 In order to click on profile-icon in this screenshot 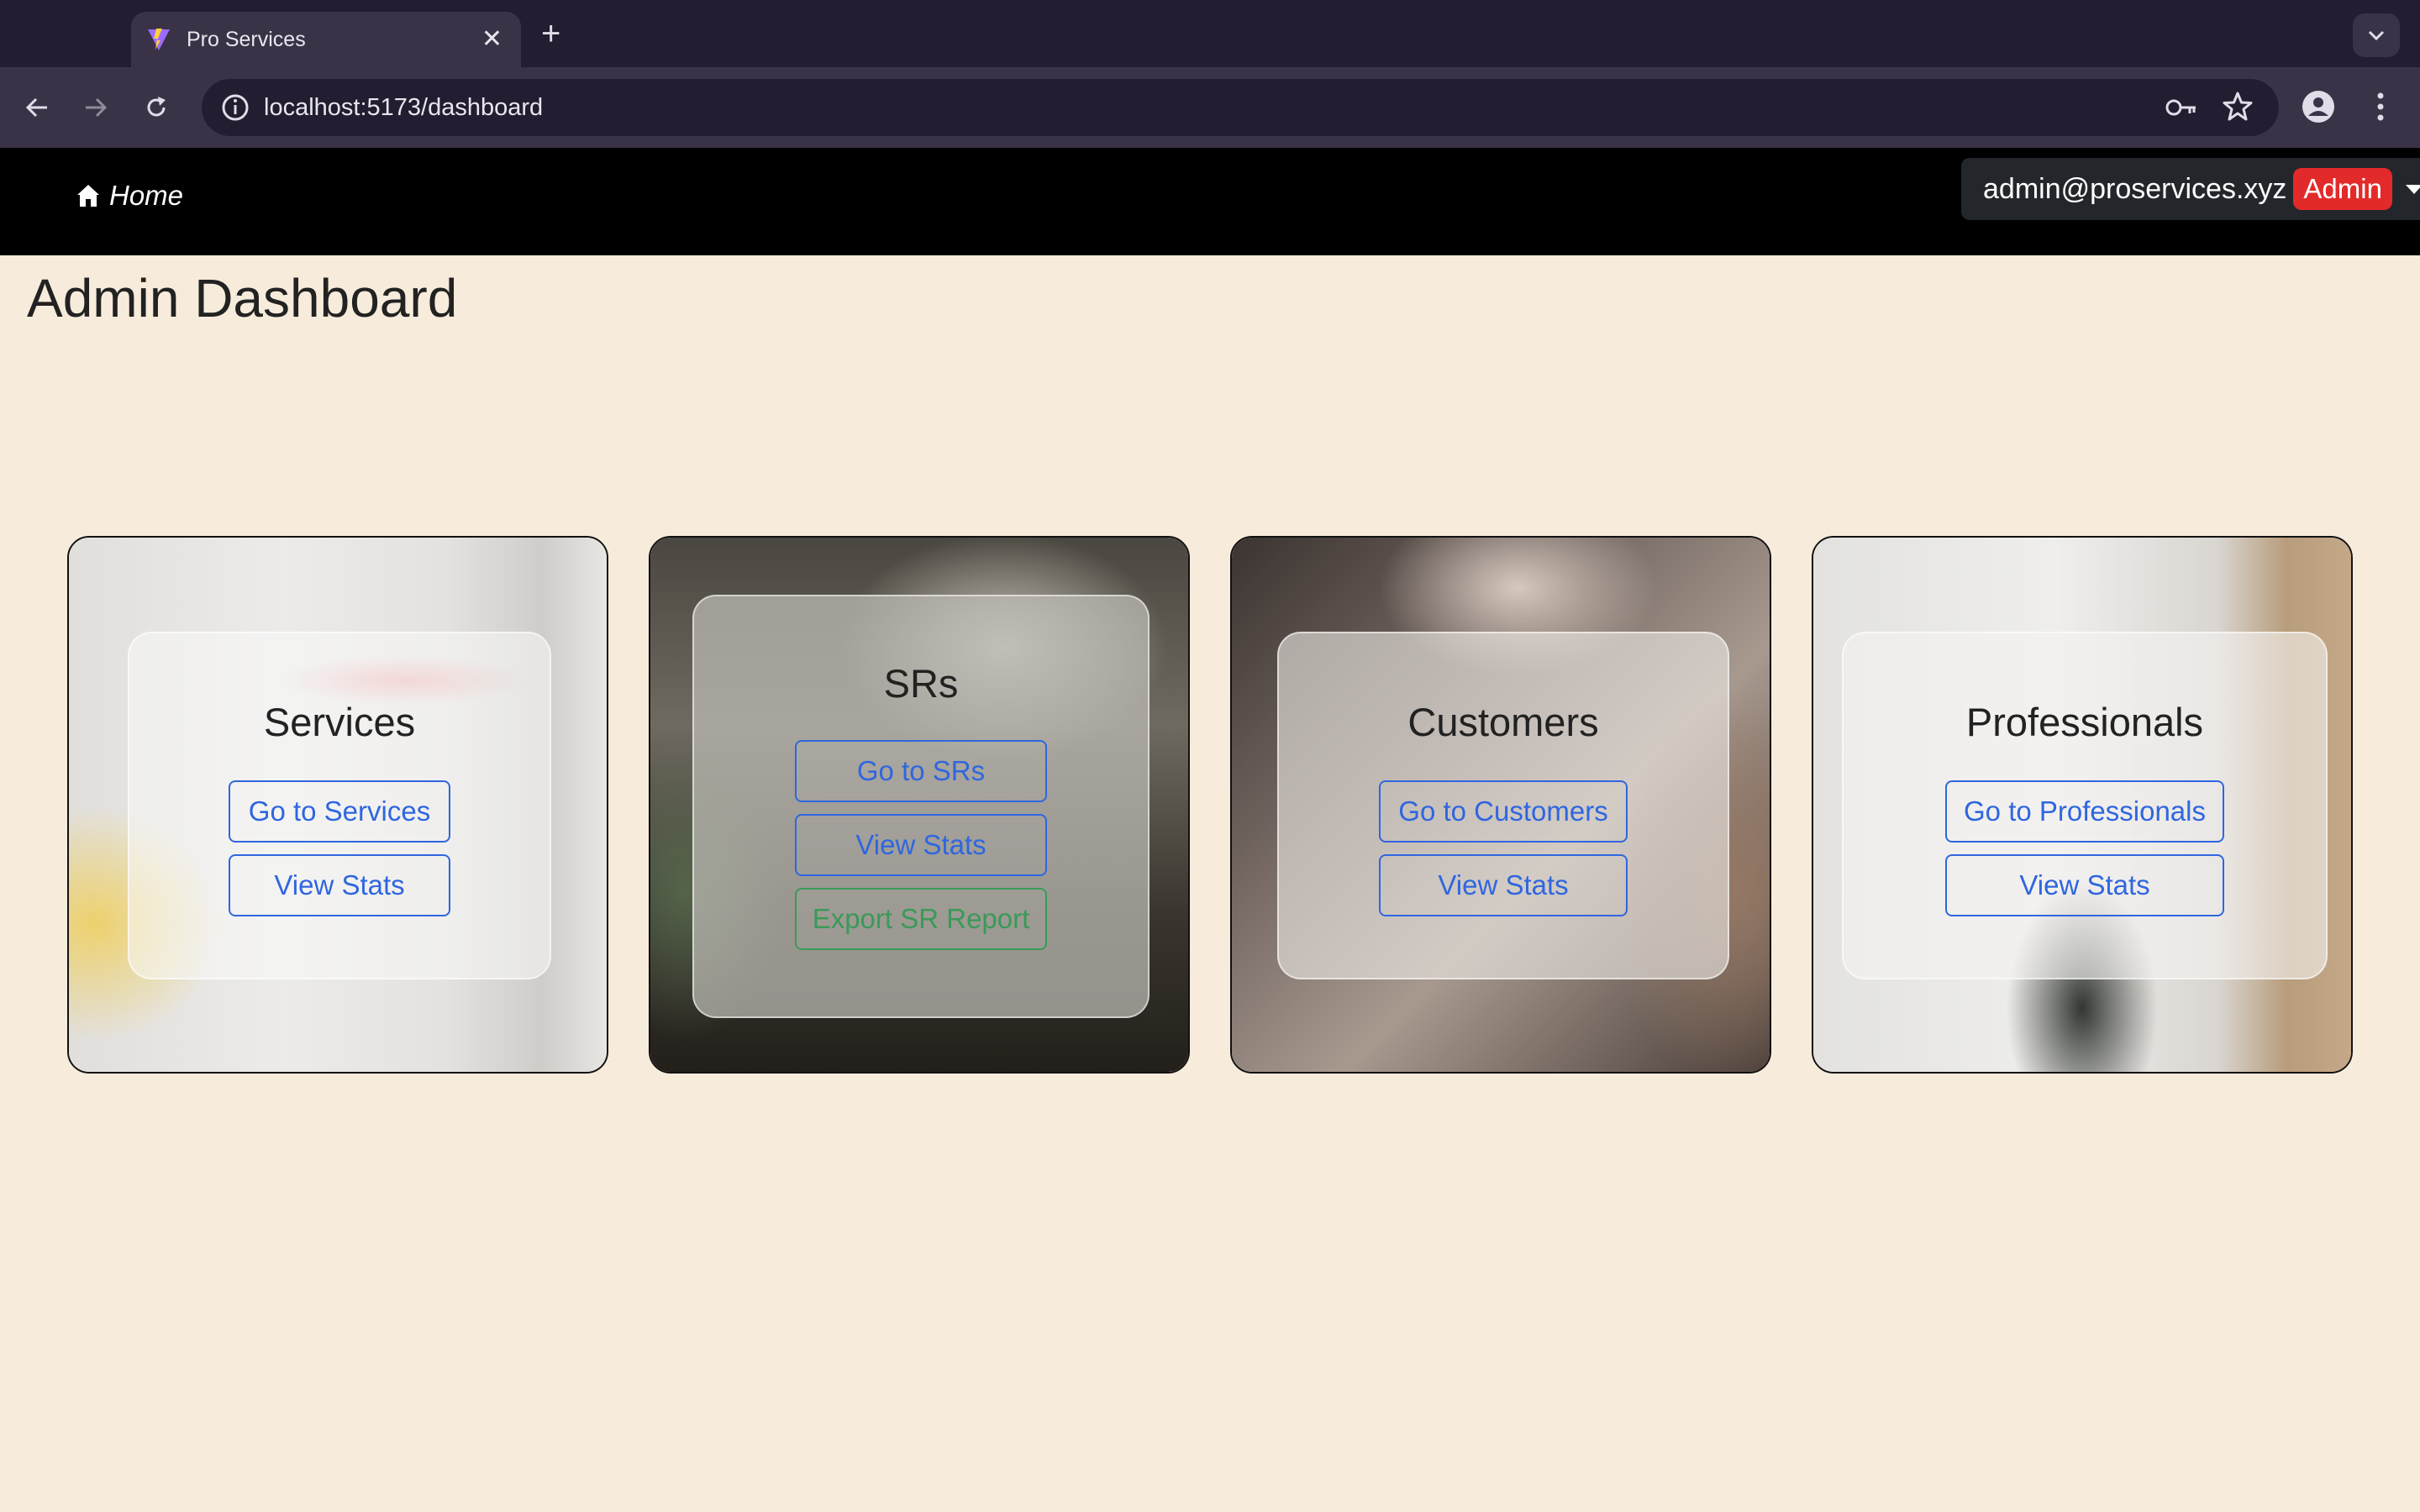, I will do `click(2318, 106)`.